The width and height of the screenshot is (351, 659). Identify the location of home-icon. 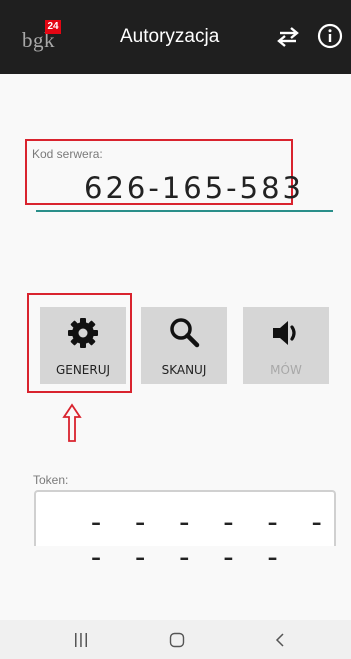
(177, 640).